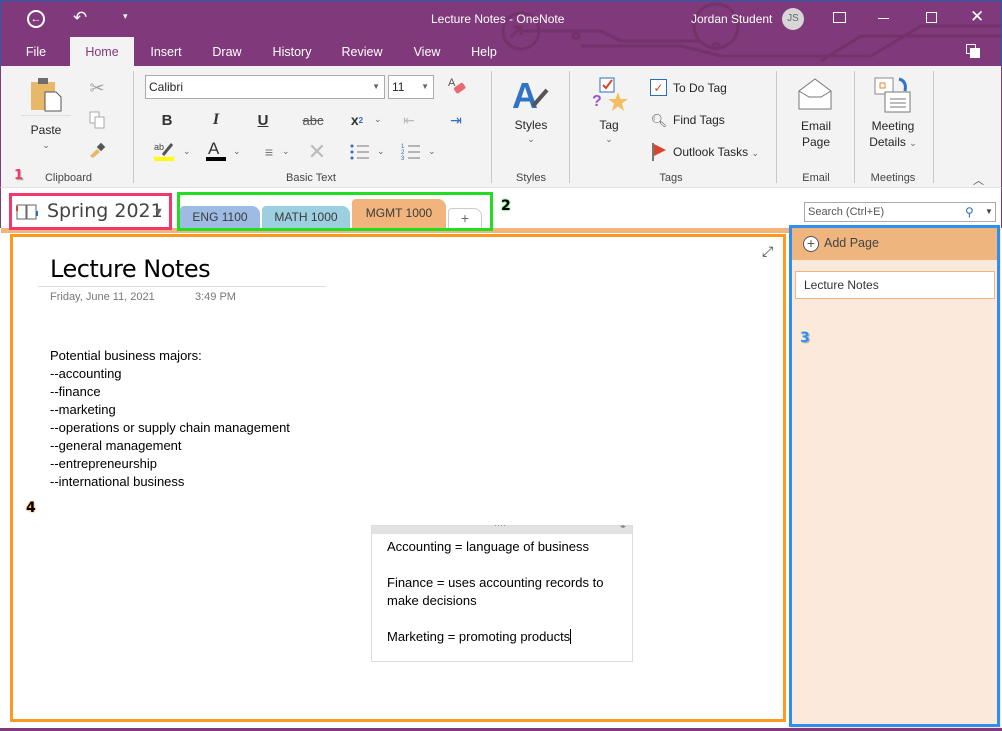 The image size is (1002, 731). I want to click on highlight-color-swatch, so click(164, 159).